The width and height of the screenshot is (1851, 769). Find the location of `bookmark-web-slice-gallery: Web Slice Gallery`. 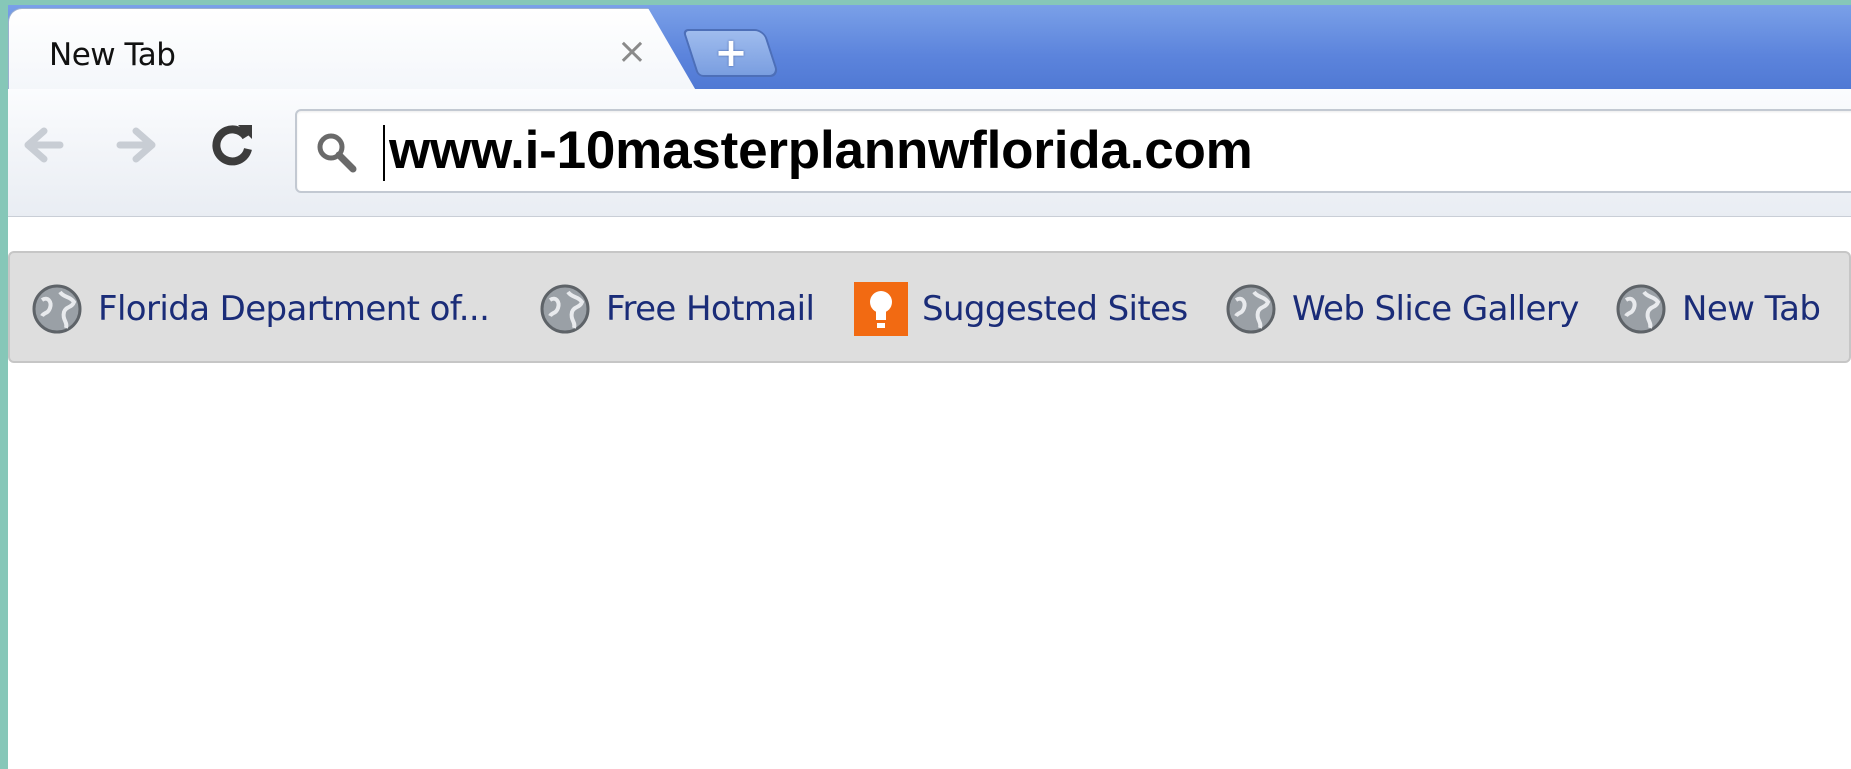

bookmark-web-slice-gallery: Web Slice Gallery is located at coordinates (1401, 309).